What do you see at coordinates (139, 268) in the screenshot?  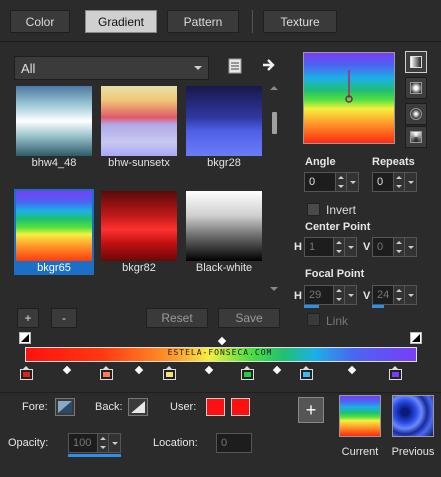 I see `gradient-name: bkgr82` at bounding box center [139, 268].